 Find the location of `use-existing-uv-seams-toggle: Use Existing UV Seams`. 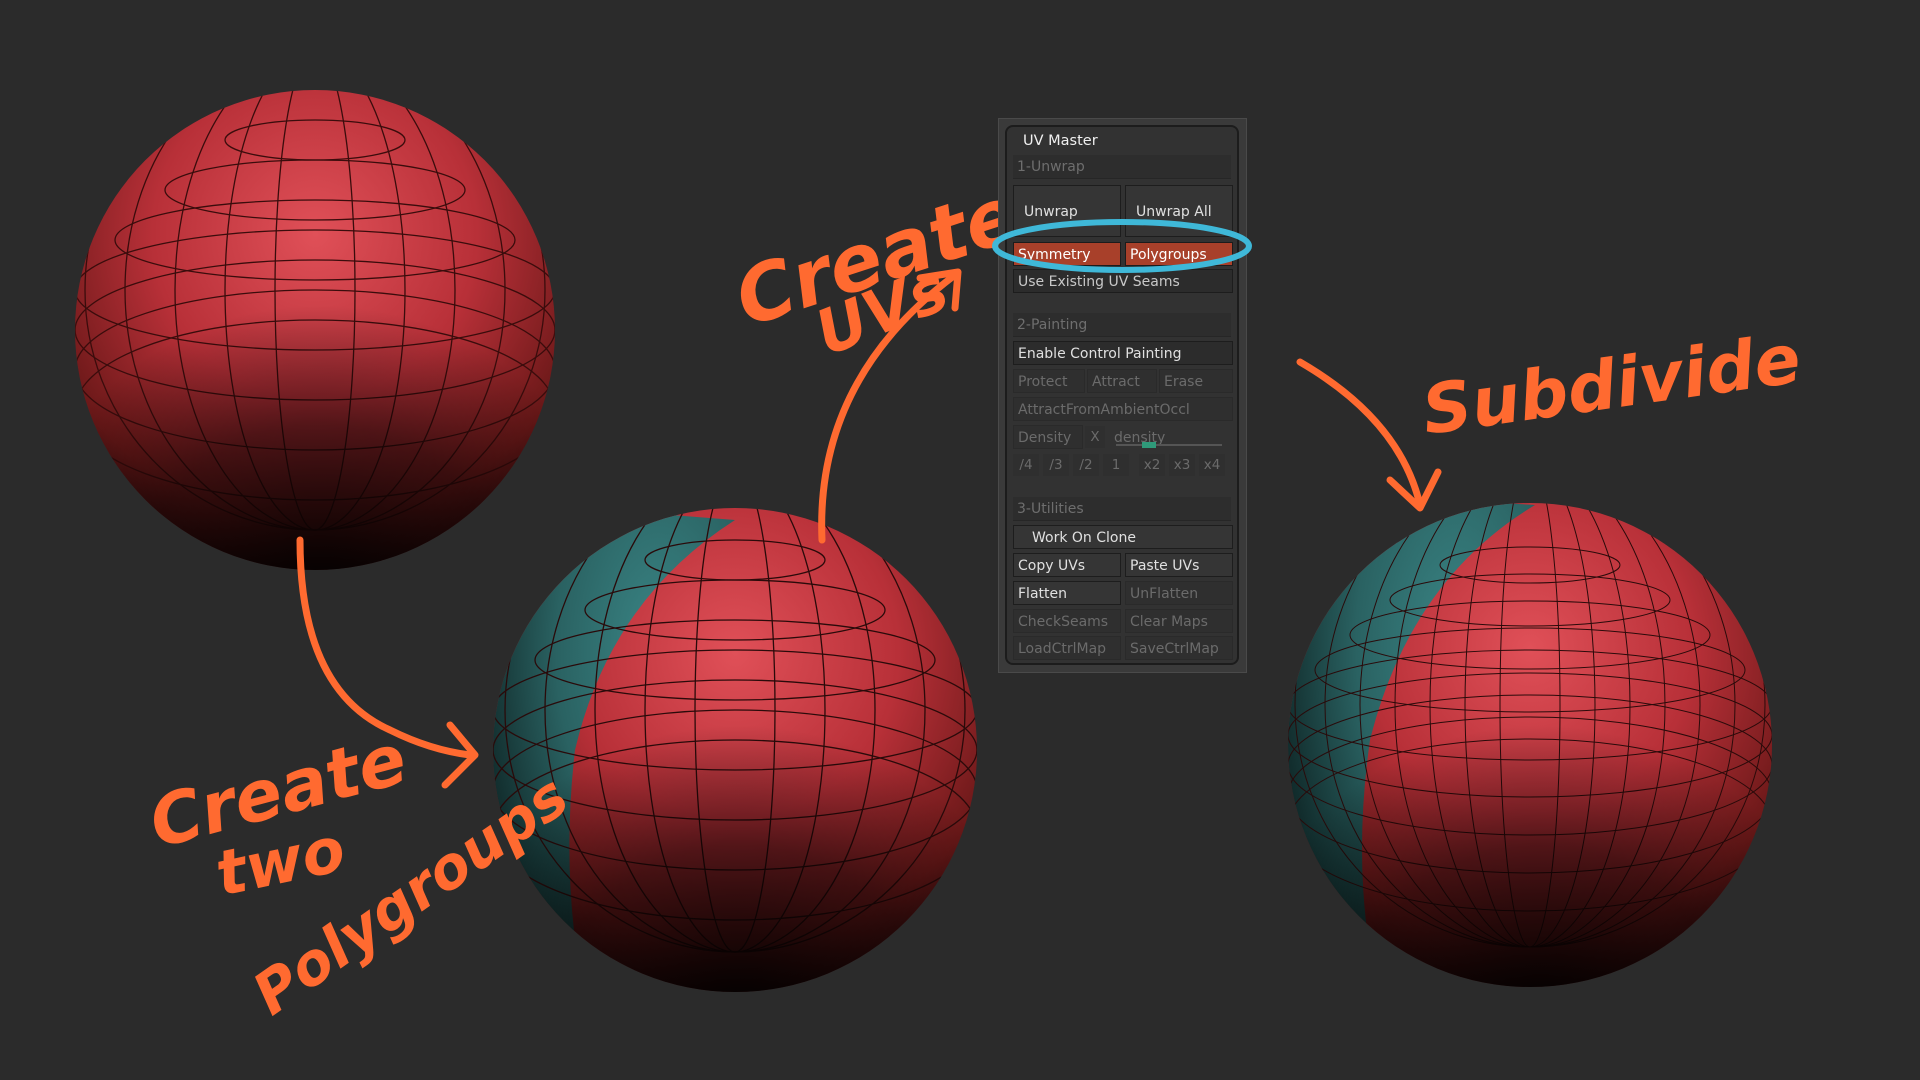

use-existing-uv-seams-toggle: Use Existing UV Seams is located at coordinates (1123, 281).